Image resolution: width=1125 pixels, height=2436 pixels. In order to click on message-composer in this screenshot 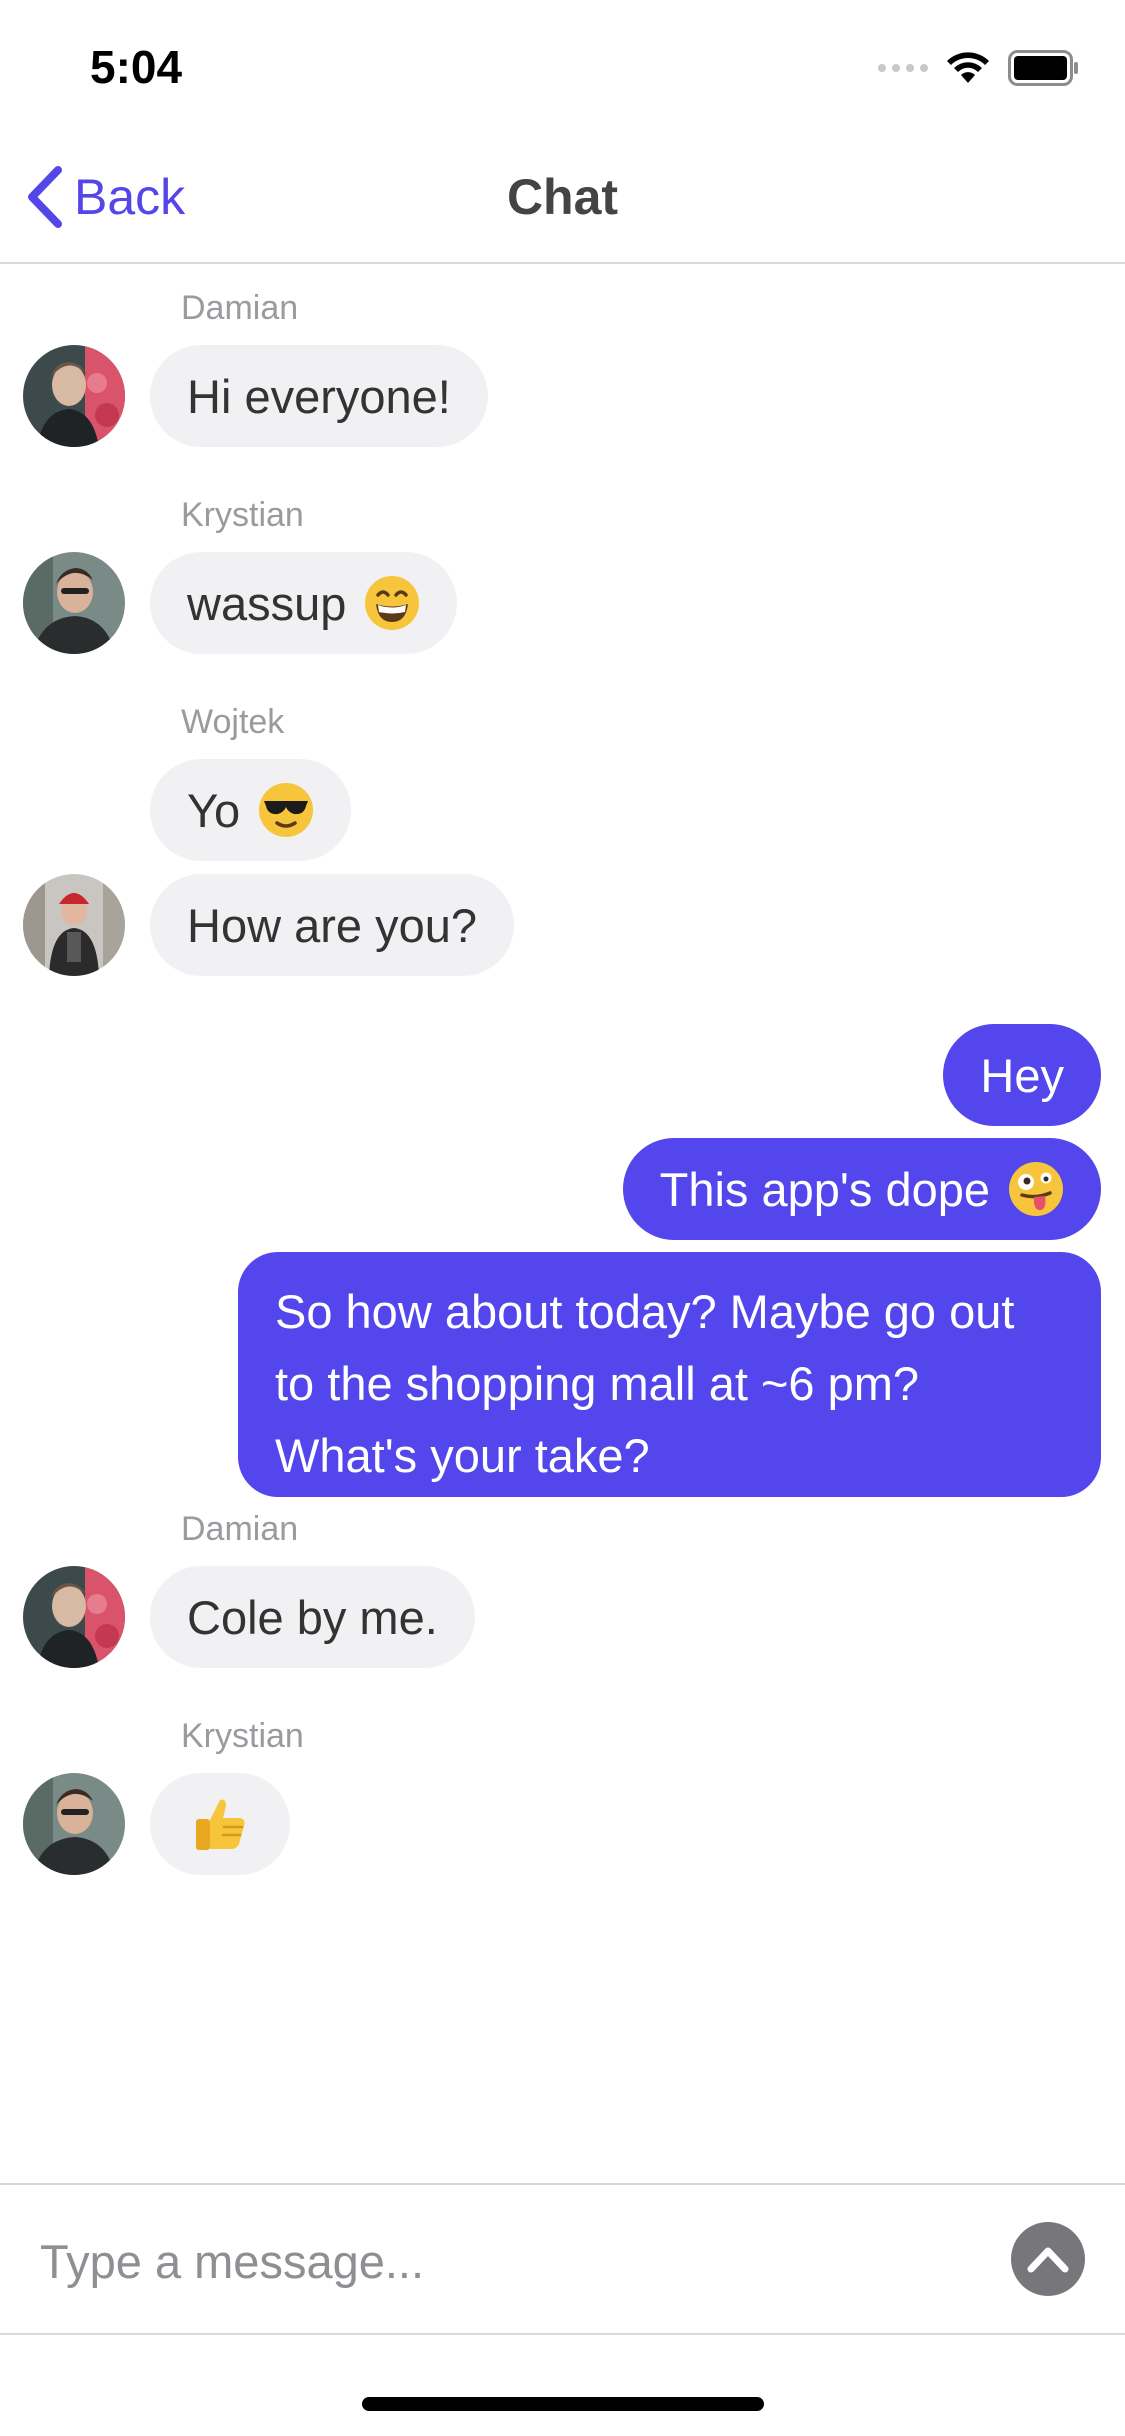, I will do `click(562, 2259)`.